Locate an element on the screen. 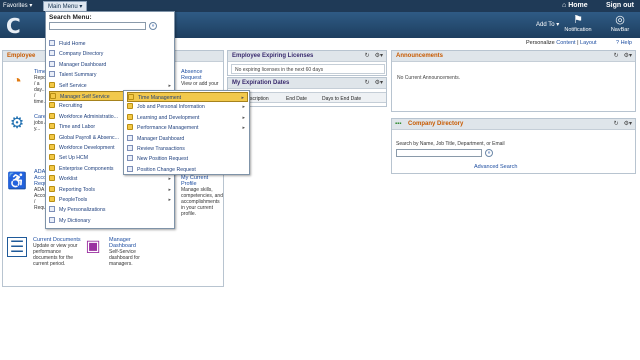  help-link: ? Help is located at coordinates (624, 43).